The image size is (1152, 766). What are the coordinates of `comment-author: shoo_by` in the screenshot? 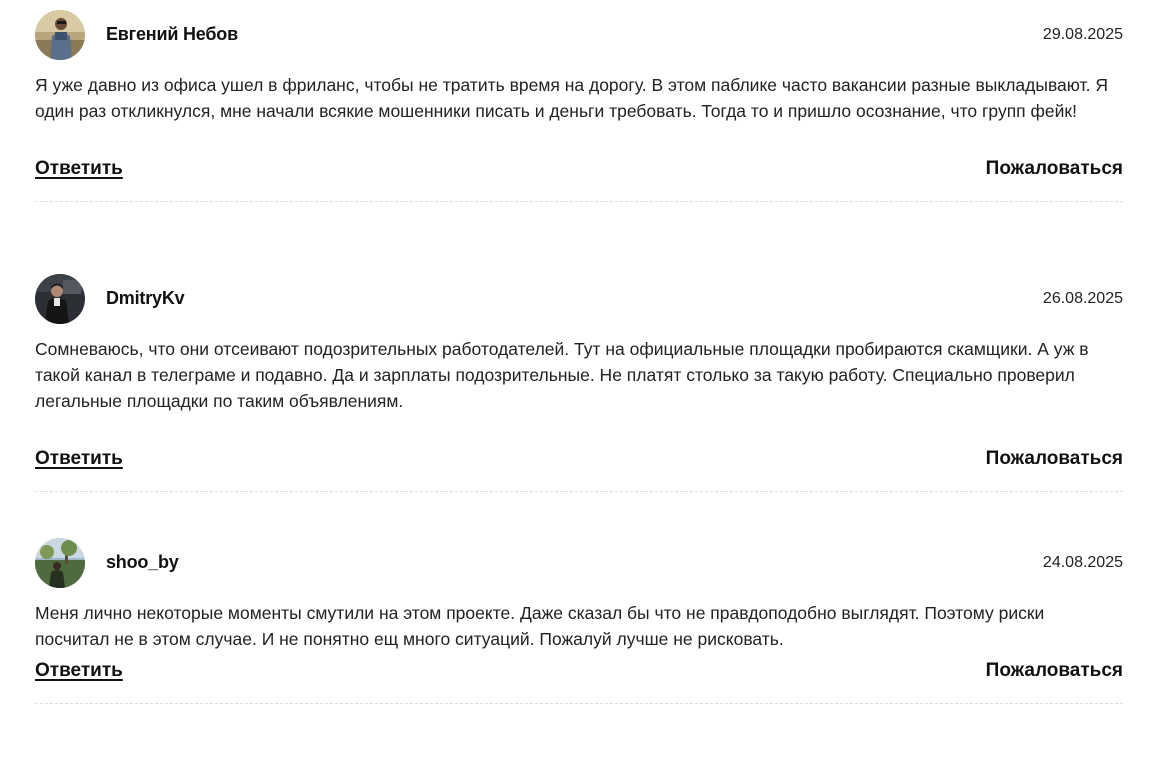 It's located at (142, 562).